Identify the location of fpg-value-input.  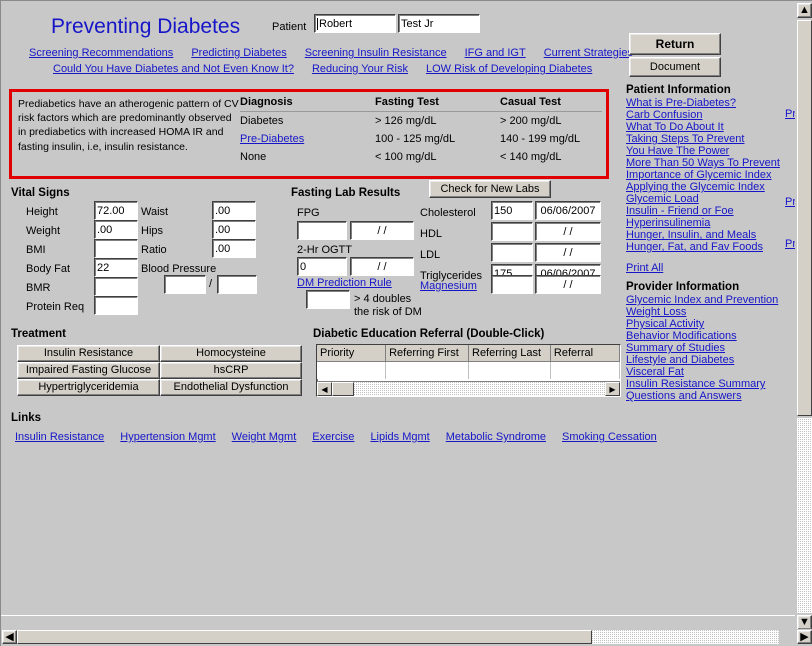
(322, 230).